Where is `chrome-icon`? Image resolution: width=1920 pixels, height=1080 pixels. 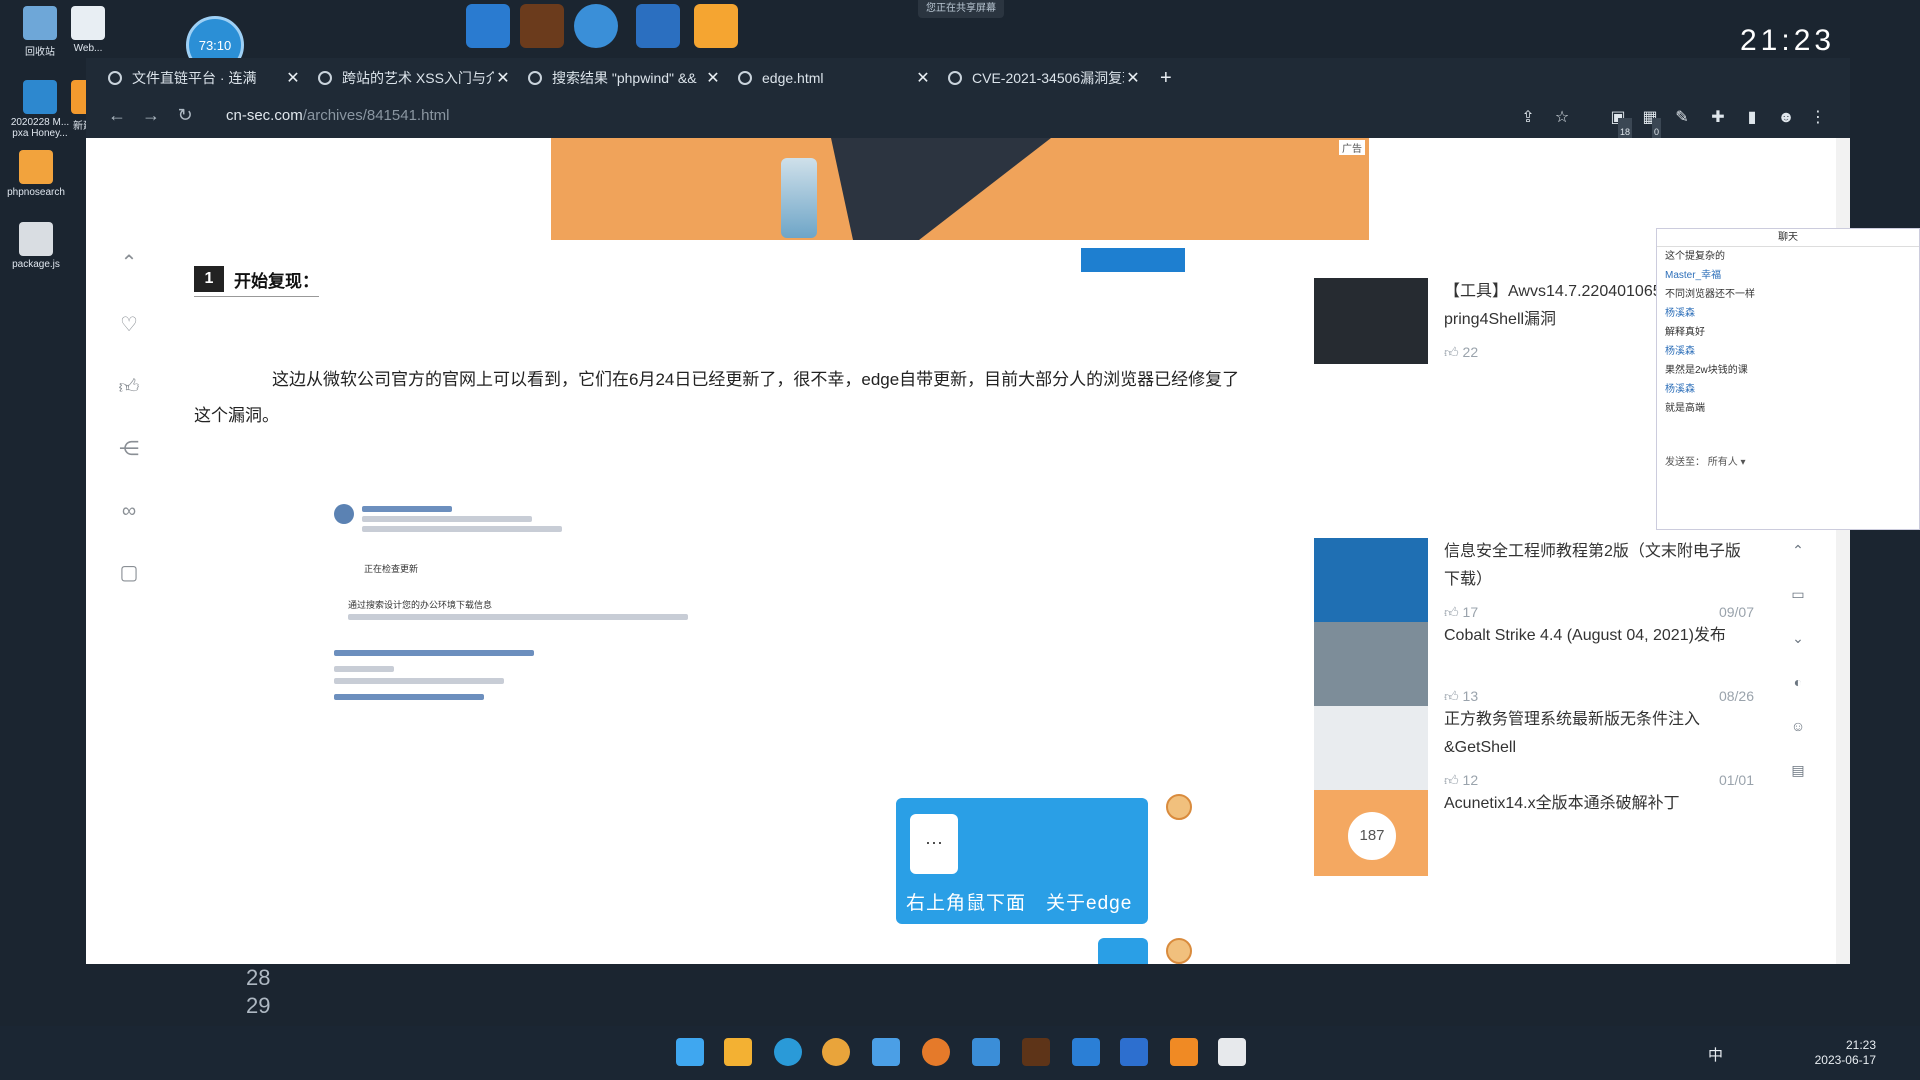 chrome-icon is located at coordinates (836, 1052).